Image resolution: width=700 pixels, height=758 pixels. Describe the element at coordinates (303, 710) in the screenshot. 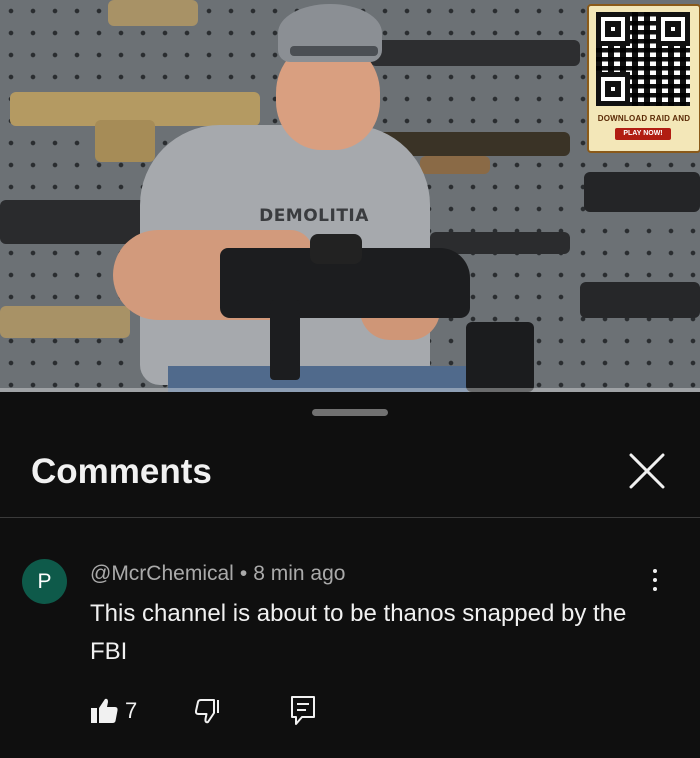

I see `reply-icon` at that location.